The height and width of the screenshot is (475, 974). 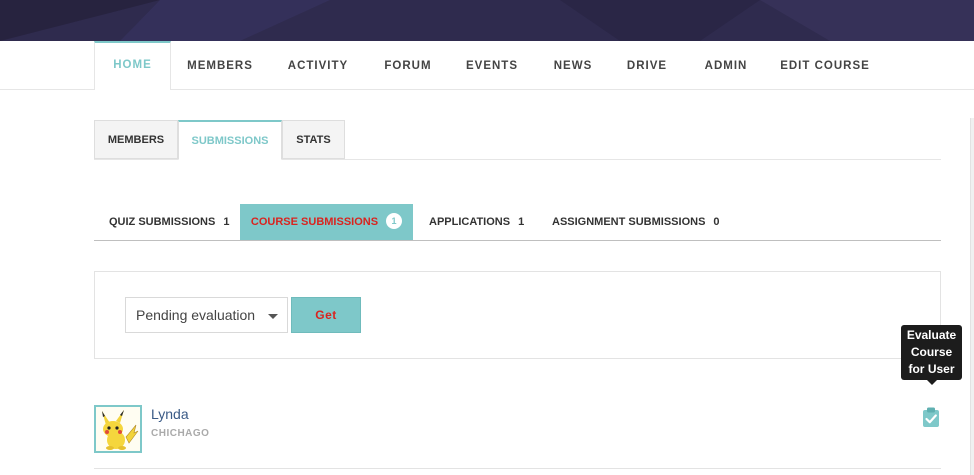 I want to click on status-select: Pending evaluation, so click(x=206, y=315).